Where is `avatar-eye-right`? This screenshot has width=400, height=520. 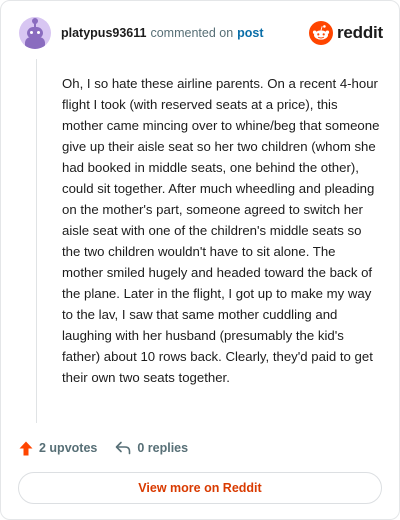
avatar-eye-right is located at coordinates (38, 32).